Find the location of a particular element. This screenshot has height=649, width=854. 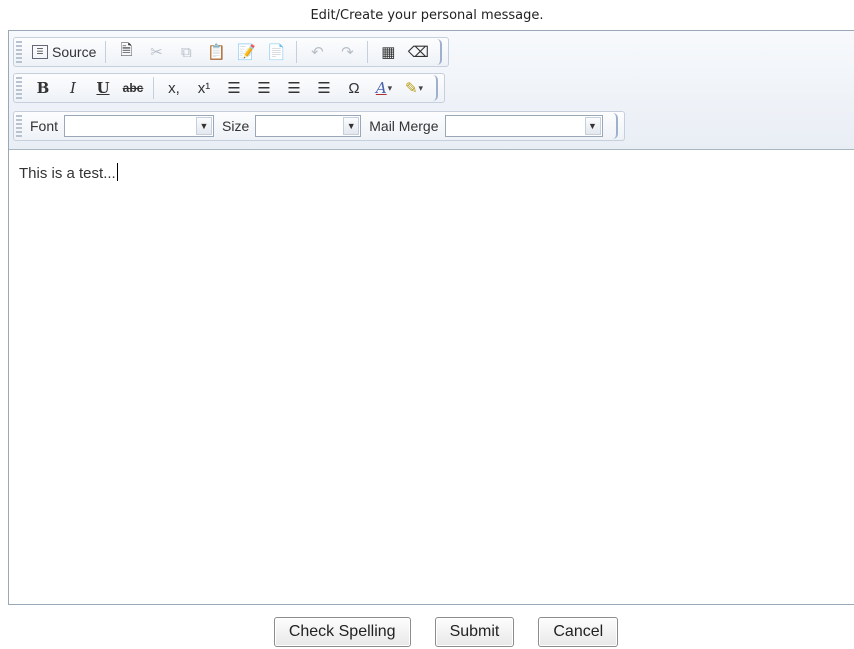

special-char-button: Ω is located at coordinates (354, 88).